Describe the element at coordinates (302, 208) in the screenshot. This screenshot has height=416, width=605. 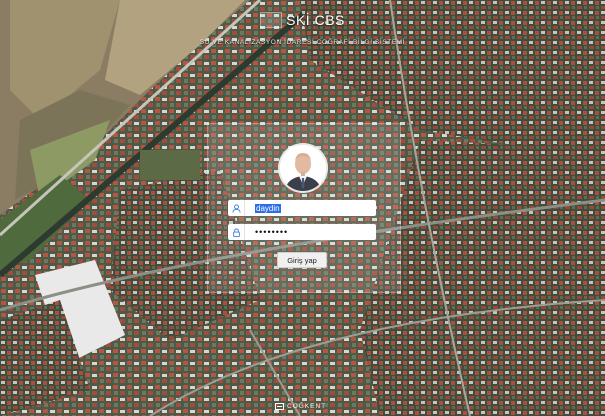
I see `username-field: daydin` at that location.